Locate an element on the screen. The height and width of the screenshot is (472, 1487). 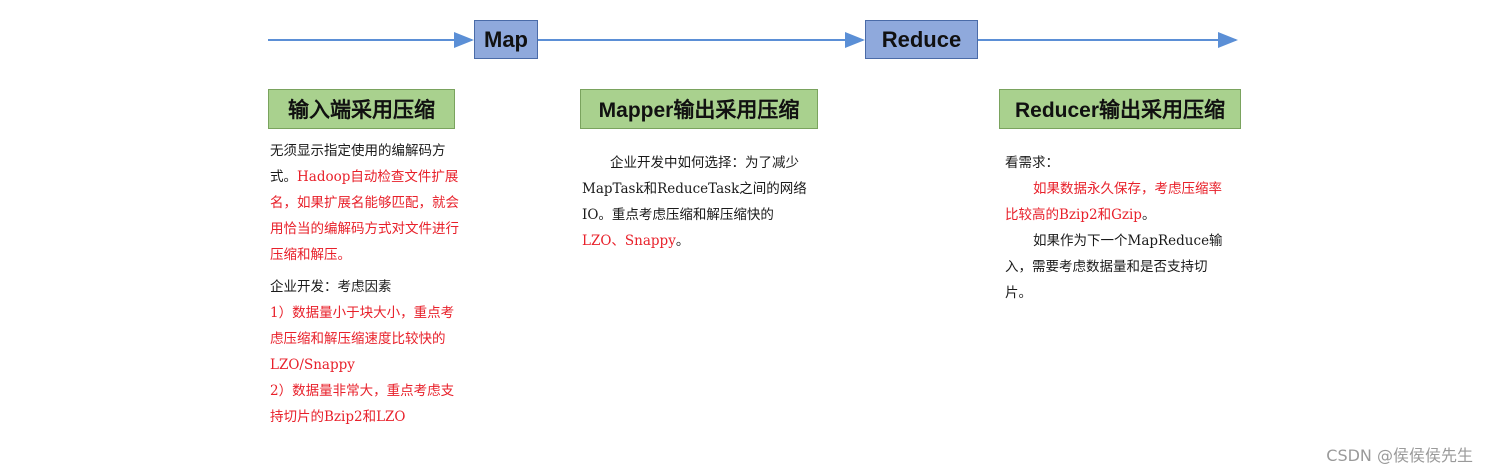
input-p4: 2）数据量非常大，重点考虑支持切片的Bzip2和LZO is located at coordinates (362, 404).